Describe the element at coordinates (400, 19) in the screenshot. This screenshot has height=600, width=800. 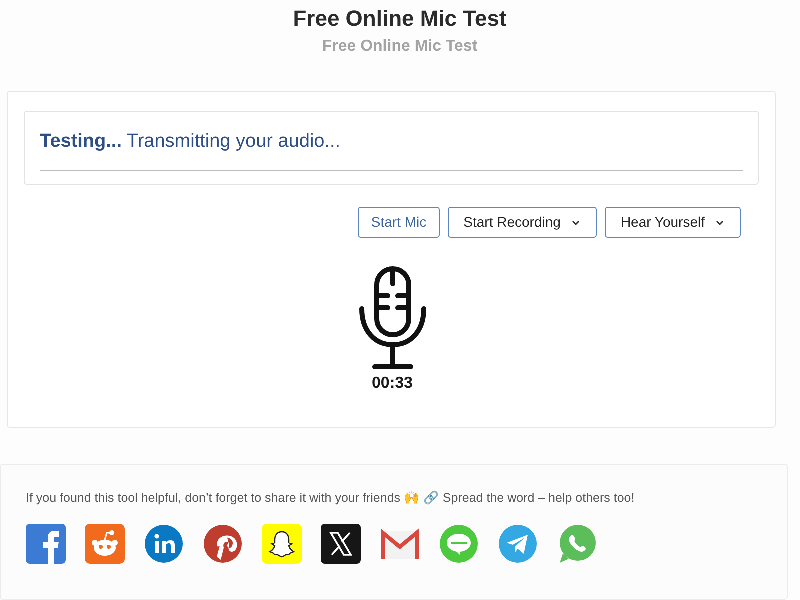
I see `page-title: Free Online Mic Test` at that location.